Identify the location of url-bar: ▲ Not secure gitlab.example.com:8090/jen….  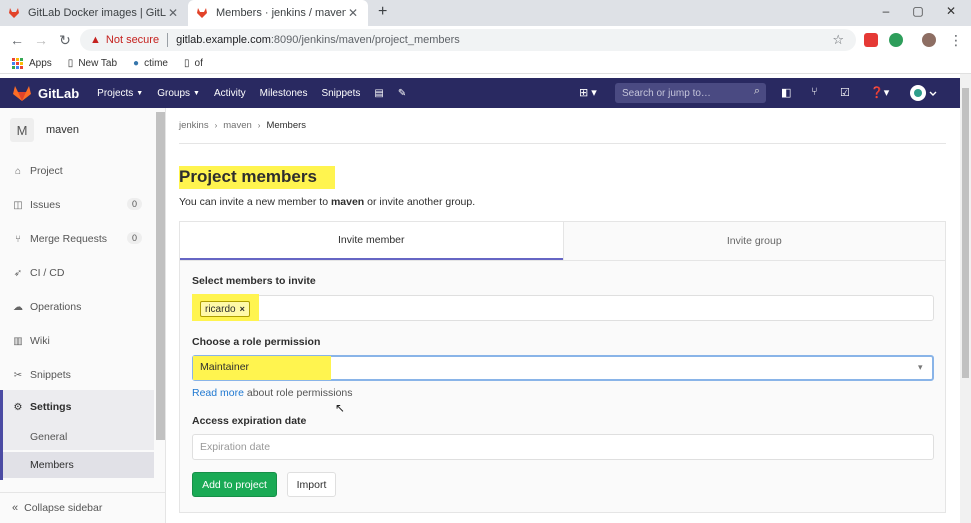
(468, 40).